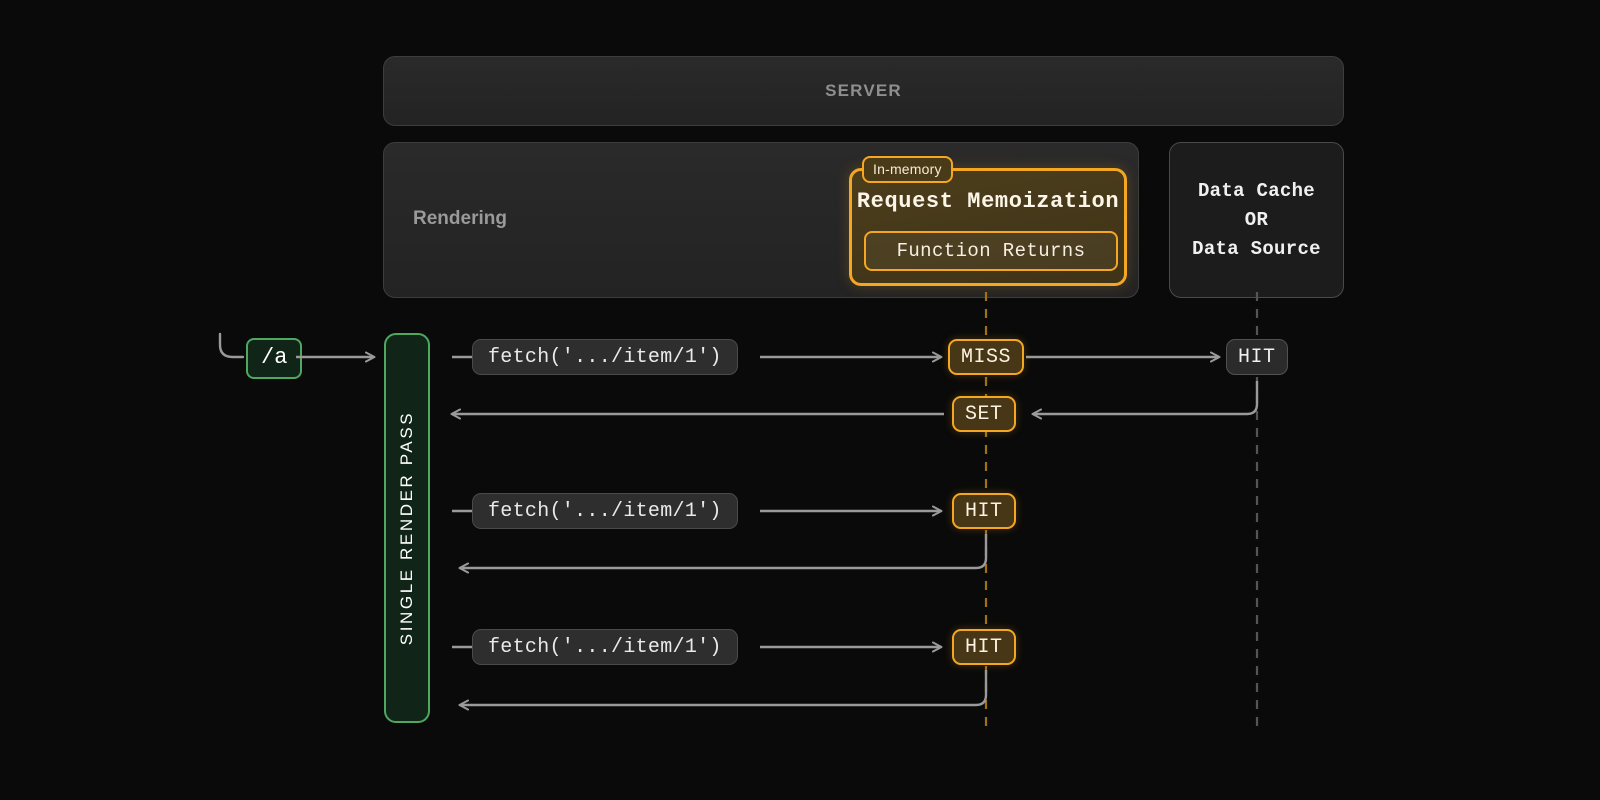  Describe the element at coordinates (988, 201) in the screenshot. I see `request-memoization-title: Request Memoization` at that location.